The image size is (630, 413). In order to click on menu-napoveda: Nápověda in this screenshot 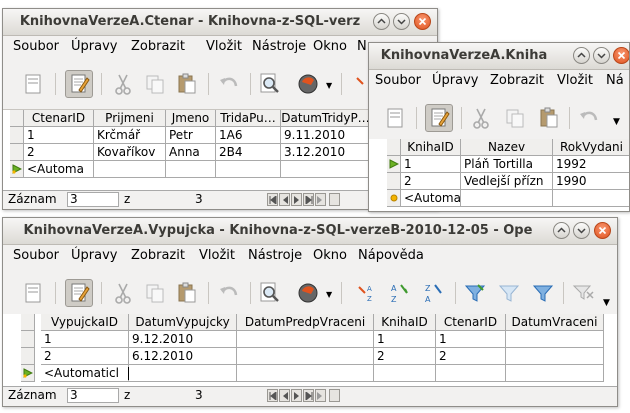, I will do `click(391, 256)`.